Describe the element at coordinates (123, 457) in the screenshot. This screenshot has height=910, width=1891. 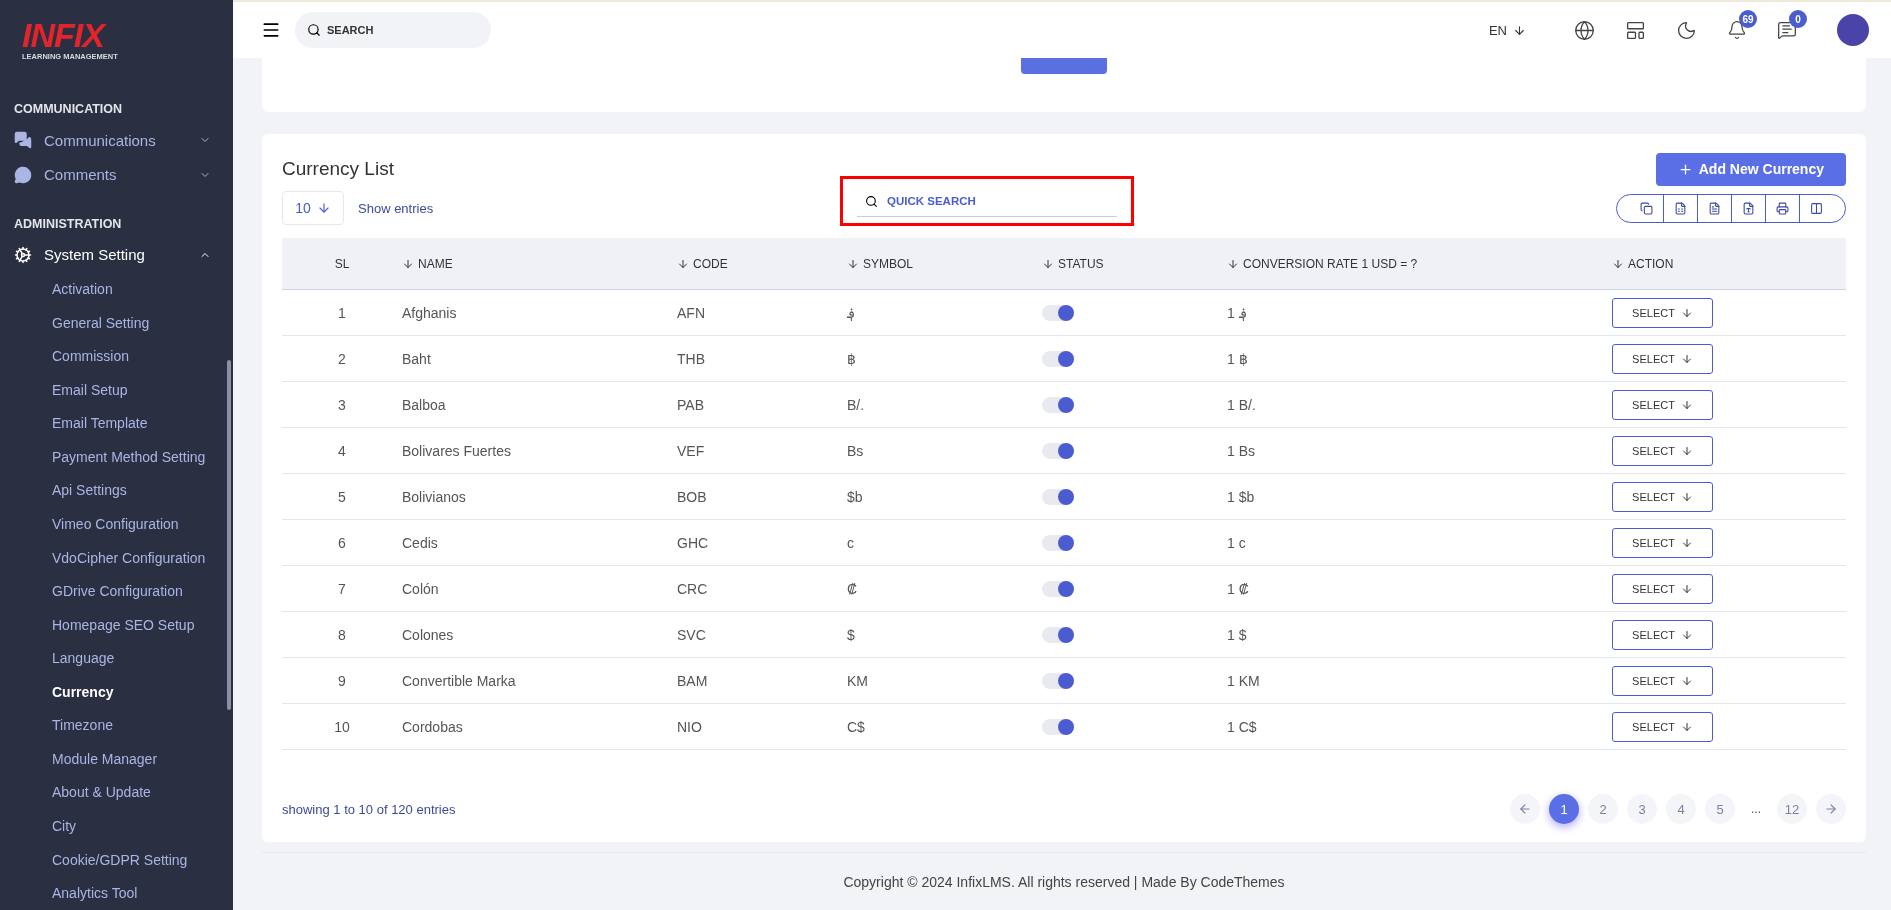
I see `nav-subitem: Payment Method Setting` at that location.